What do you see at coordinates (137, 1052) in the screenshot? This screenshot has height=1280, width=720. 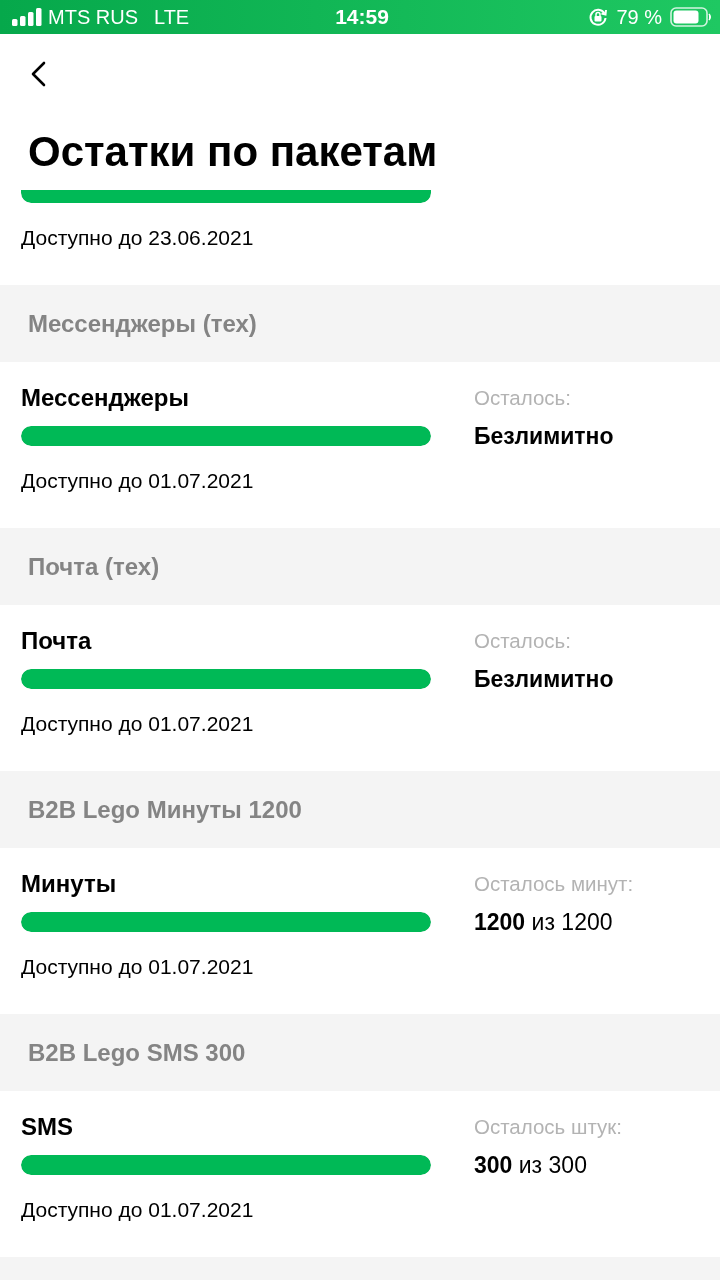 I see `section-title: B2B Lego SMS 300` at bounding box center [137, 1052].